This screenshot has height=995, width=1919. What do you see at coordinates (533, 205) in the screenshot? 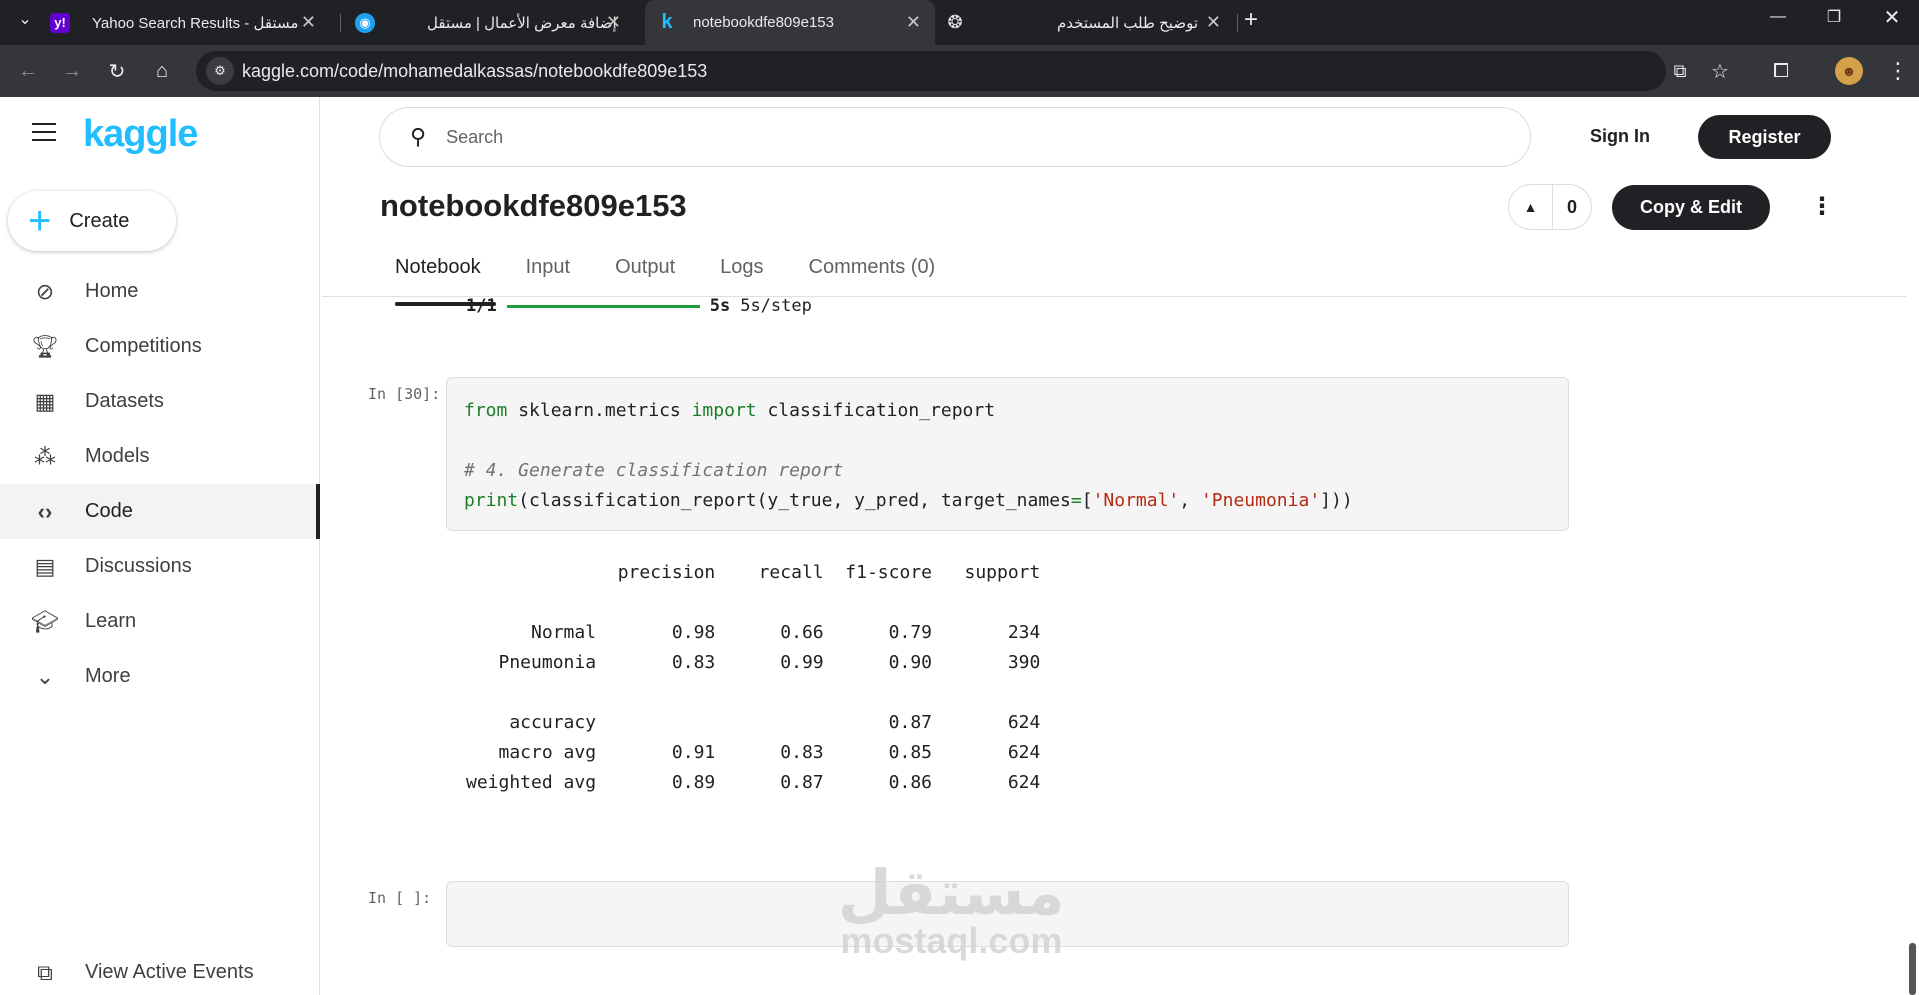
I see `page-title: notebookdfe809e153` at bounding box center [533, 205].